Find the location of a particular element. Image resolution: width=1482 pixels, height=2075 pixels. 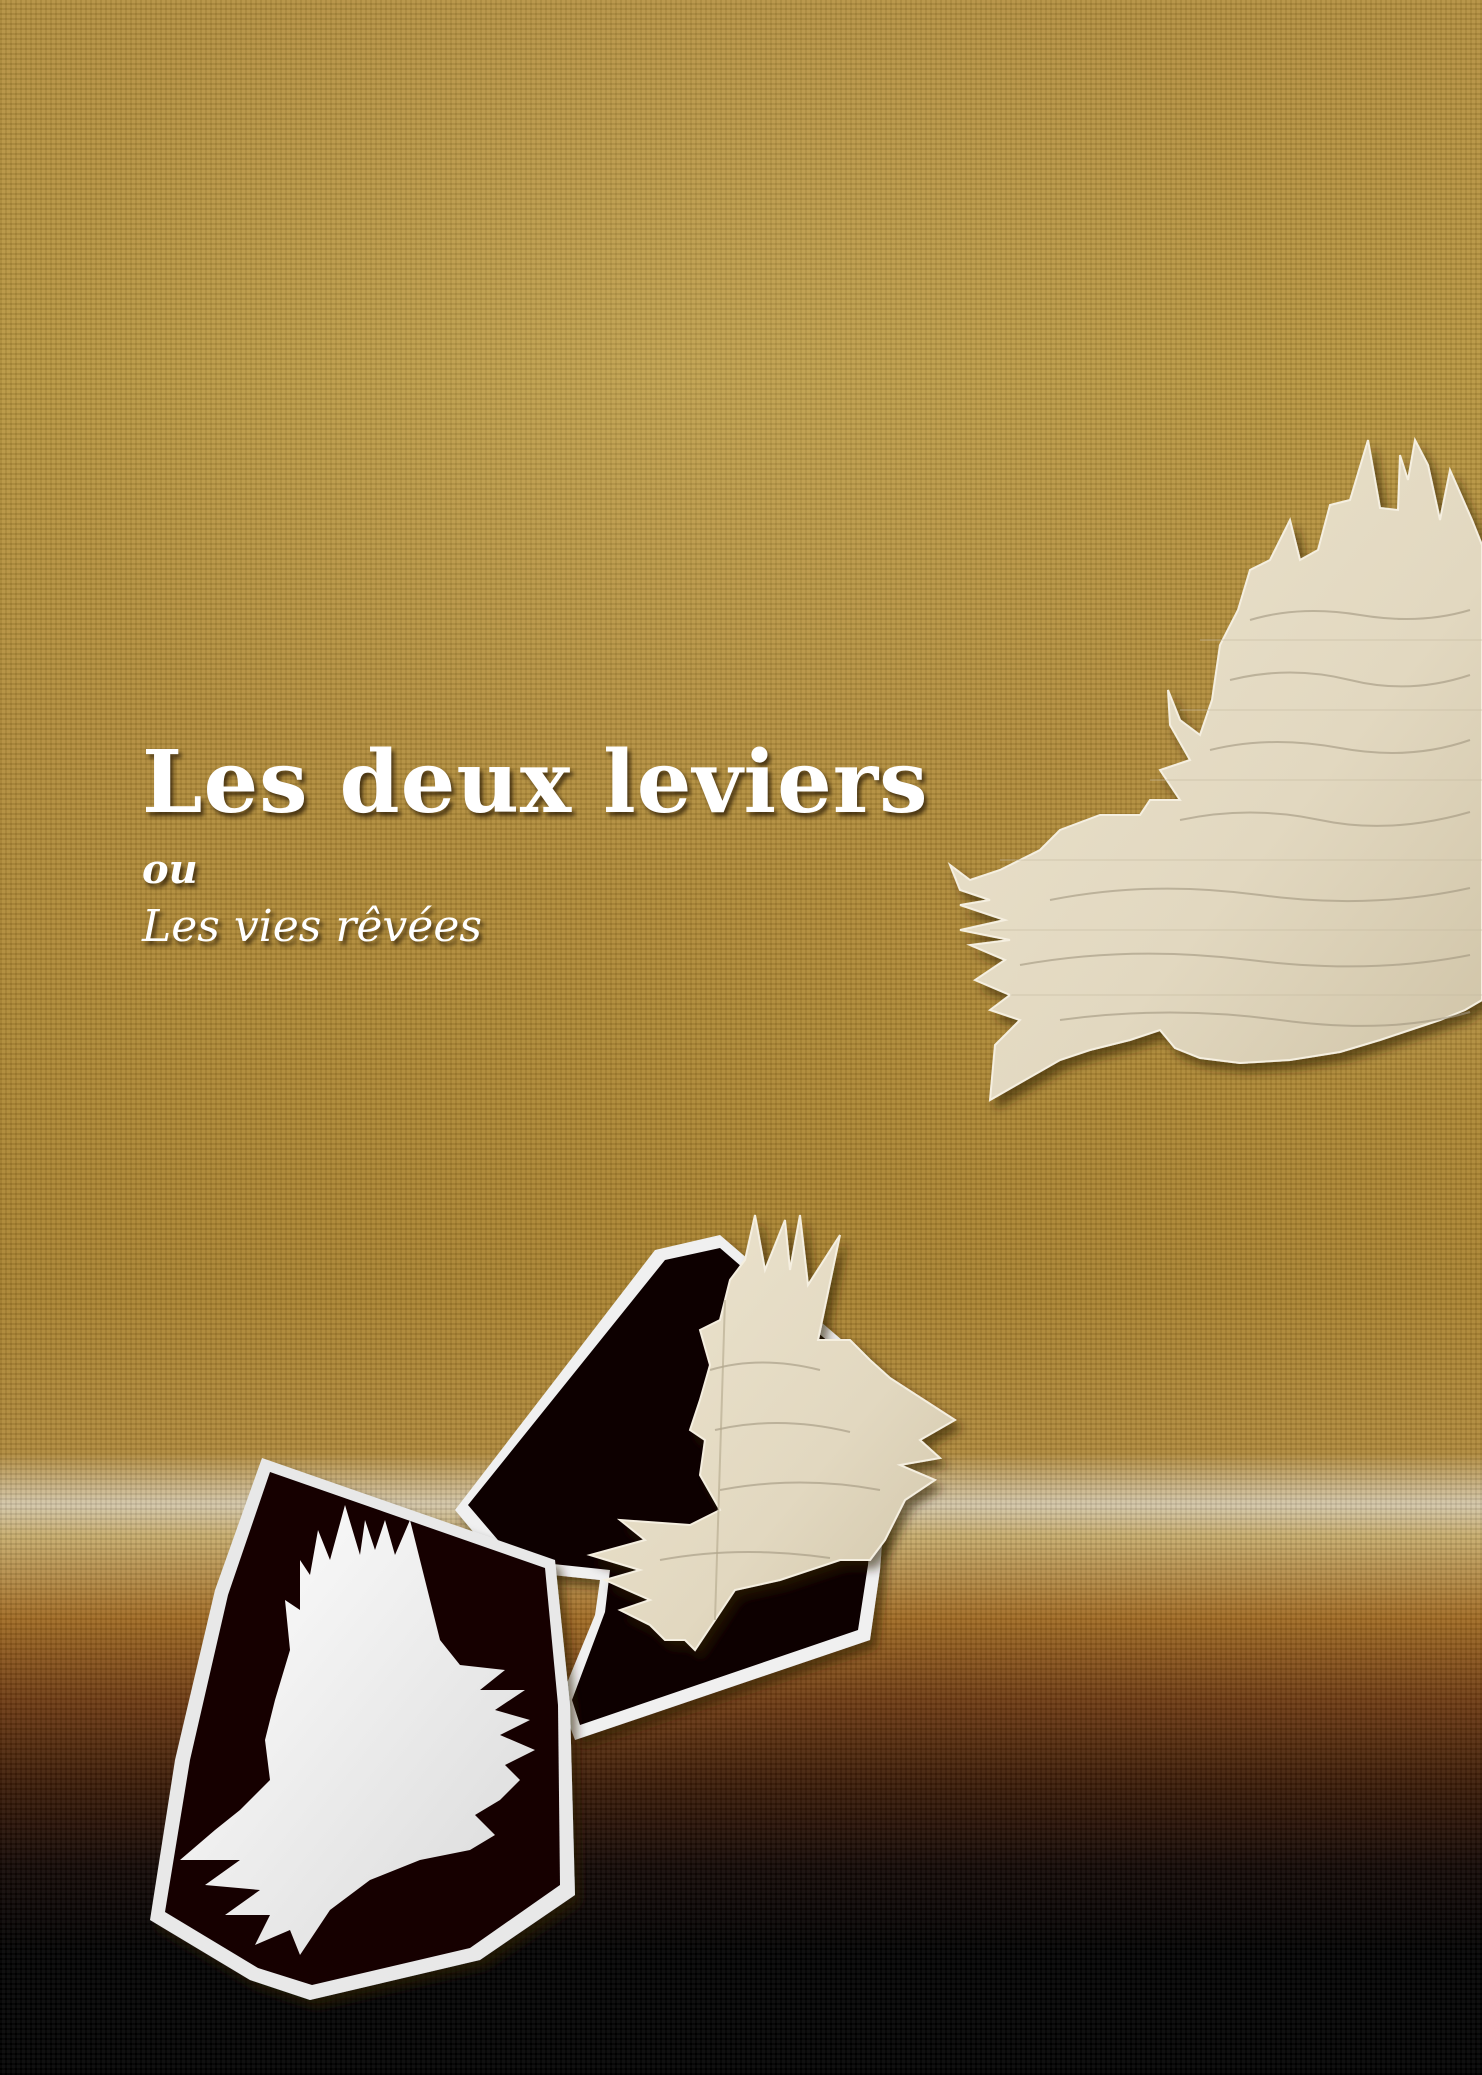

book-title: Les deux leviers is located at coordinates (535, 782).